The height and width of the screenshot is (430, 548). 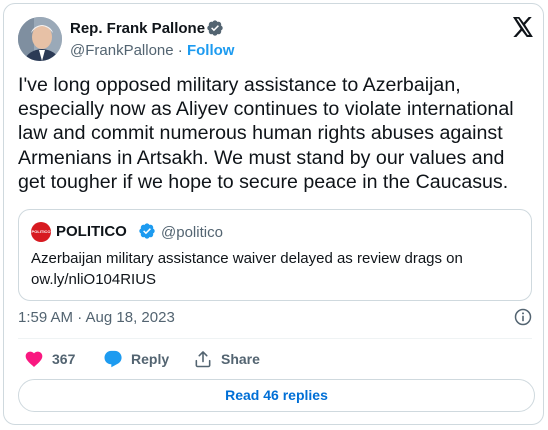 I want to click on share-button: Share, so click(x=226, y=359).